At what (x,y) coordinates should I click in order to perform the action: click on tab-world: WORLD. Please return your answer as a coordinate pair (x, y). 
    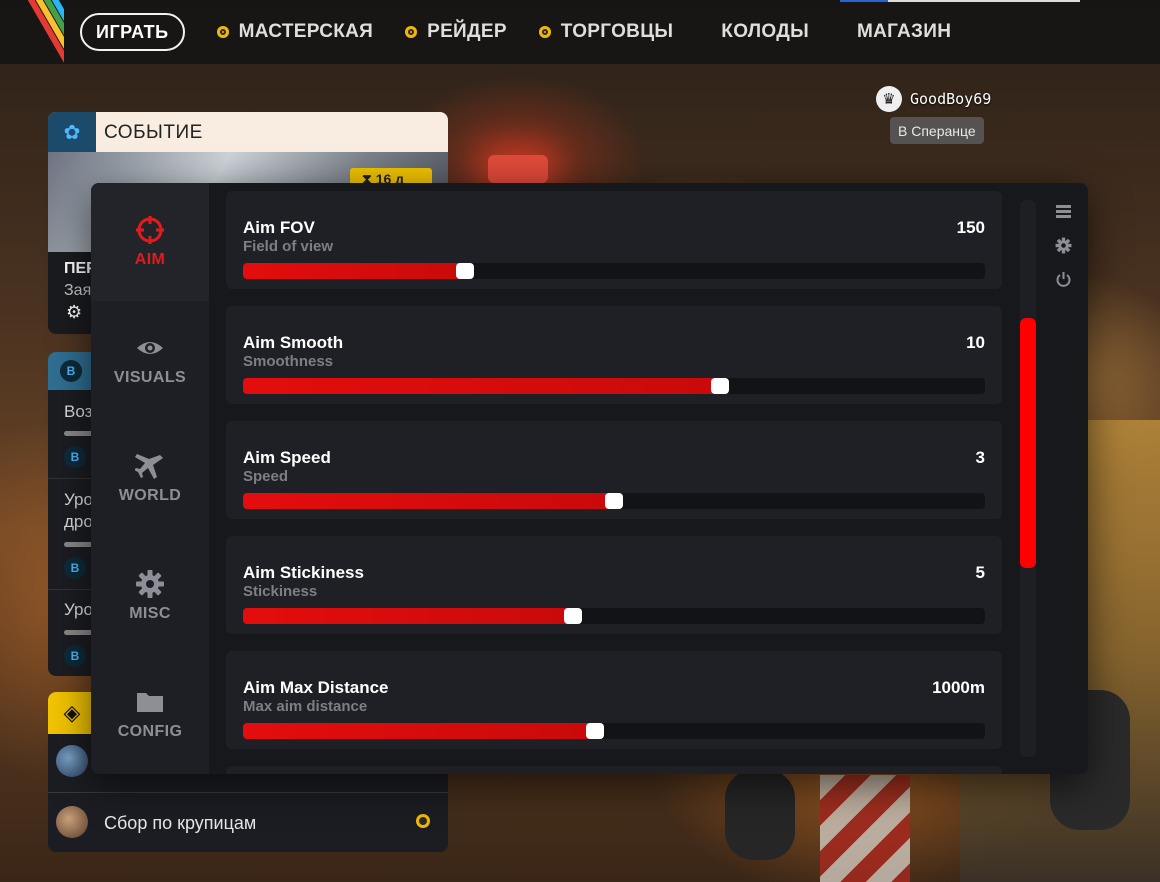
    Looking at the image, I should click on (150, 478).